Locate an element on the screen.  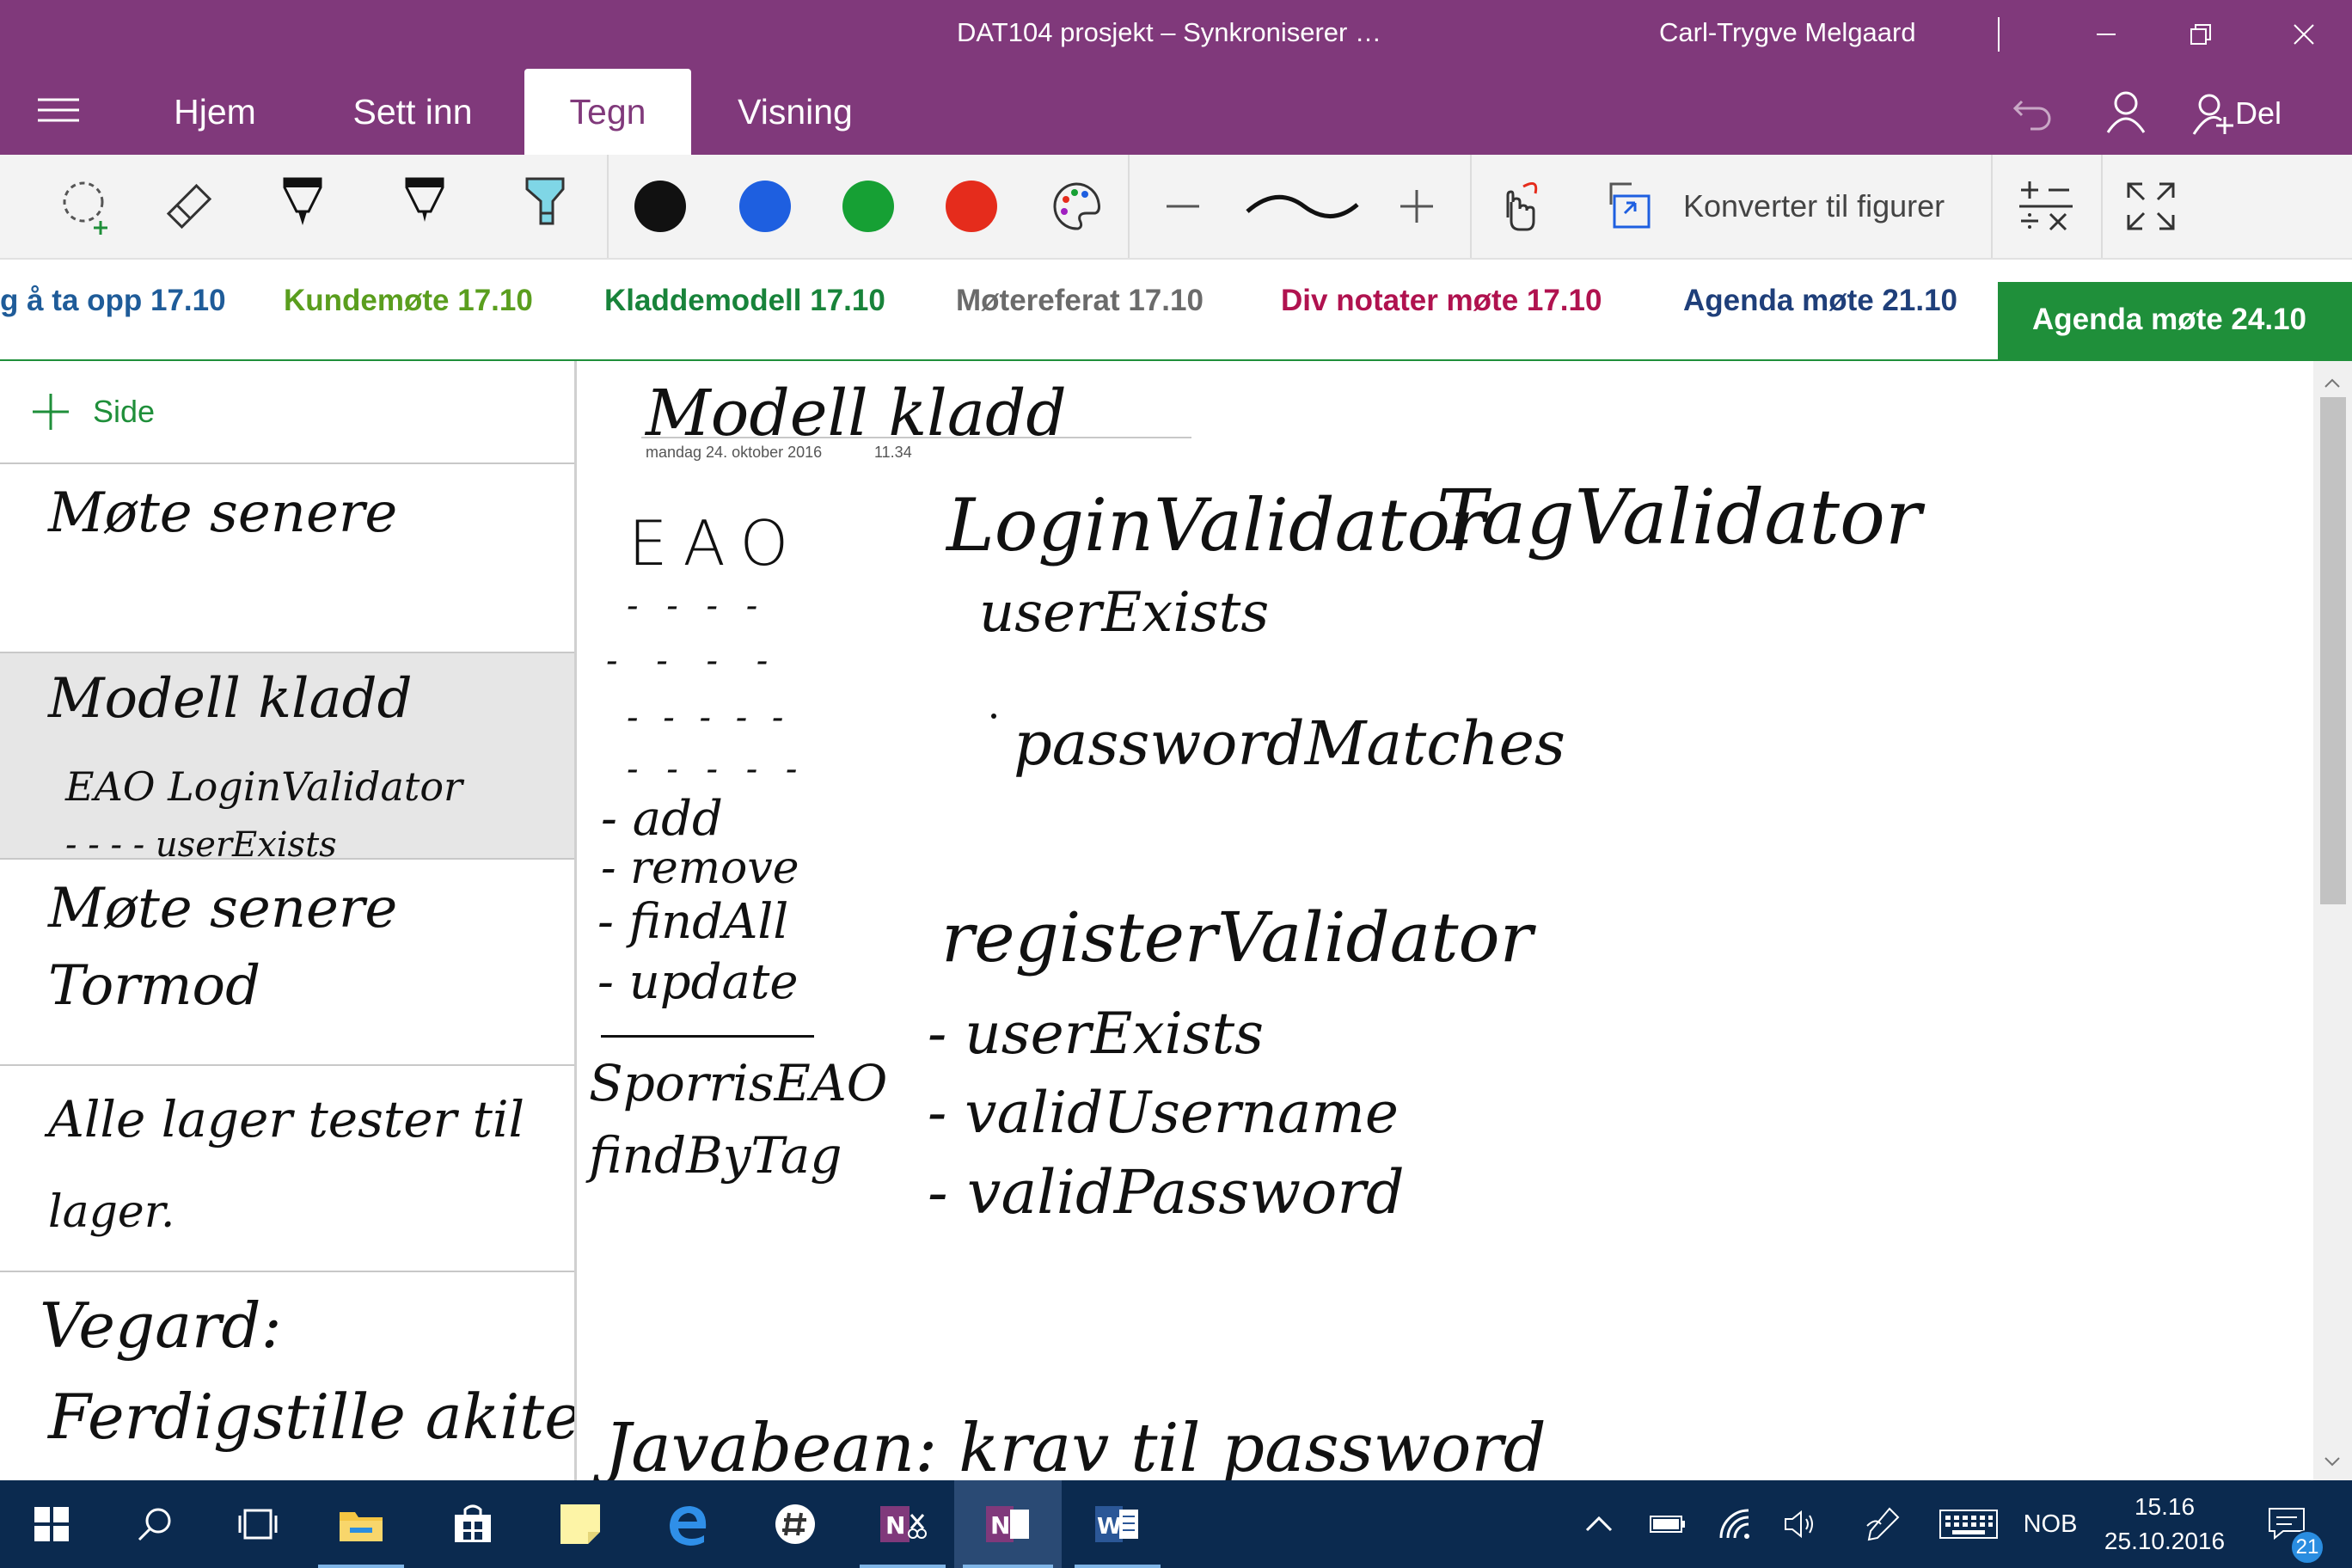
ink-remove: - remove is located at coordinates (700, 868).